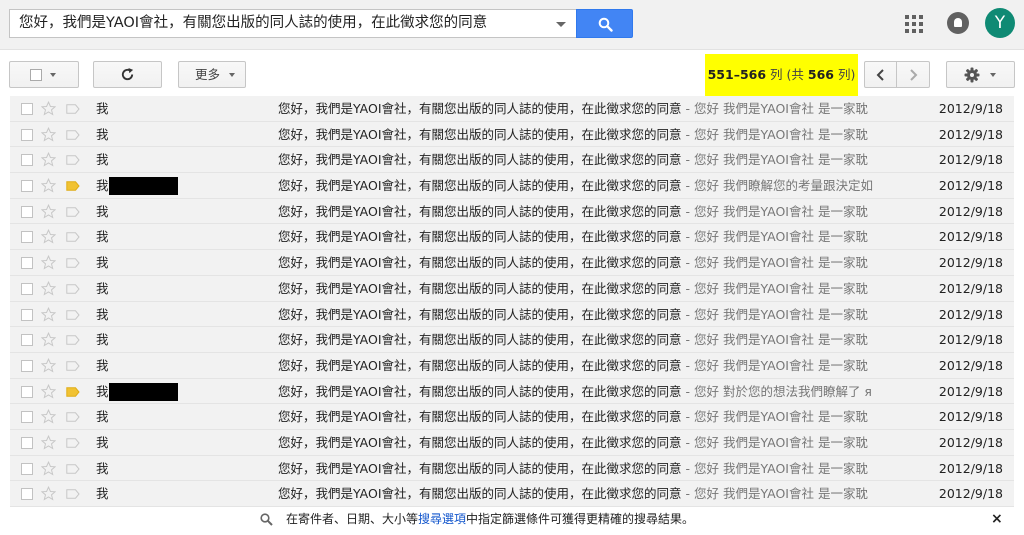  Describe the element at coordinates (913, 74) in the screenshot. I see `next-page-button` at that location.